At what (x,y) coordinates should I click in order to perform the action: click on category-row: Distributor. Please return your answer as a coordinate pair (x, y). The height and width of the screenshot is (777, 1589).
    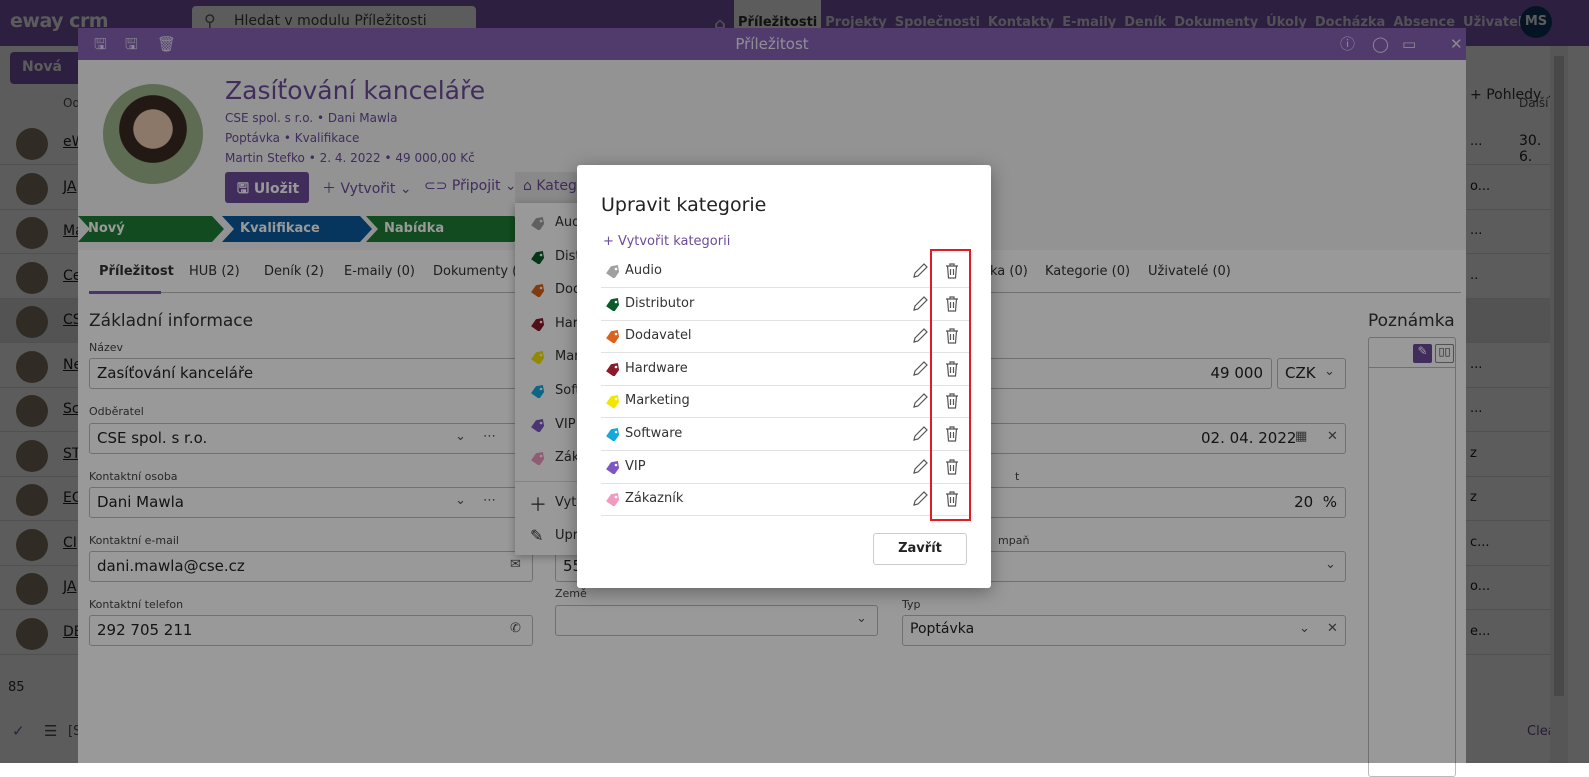
    Looking at the image, I should click on (785, 304).